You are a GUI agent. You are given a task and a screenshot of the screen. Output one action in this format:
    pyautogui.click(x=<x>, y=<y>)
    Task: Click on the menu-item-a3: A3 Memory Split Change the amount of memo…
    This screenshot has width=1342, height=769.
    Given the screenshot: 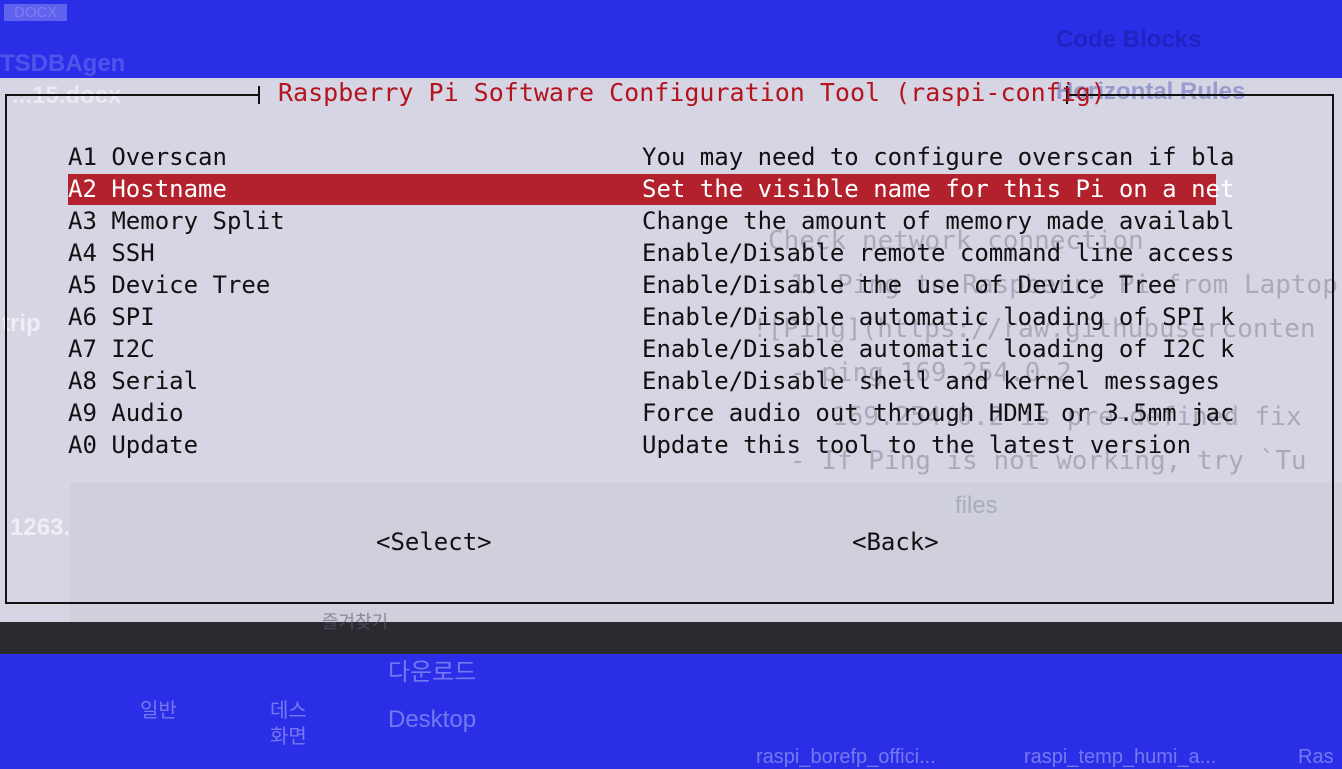 What is the action you would take?
    pyautogui.click(x=651, y=221)
    